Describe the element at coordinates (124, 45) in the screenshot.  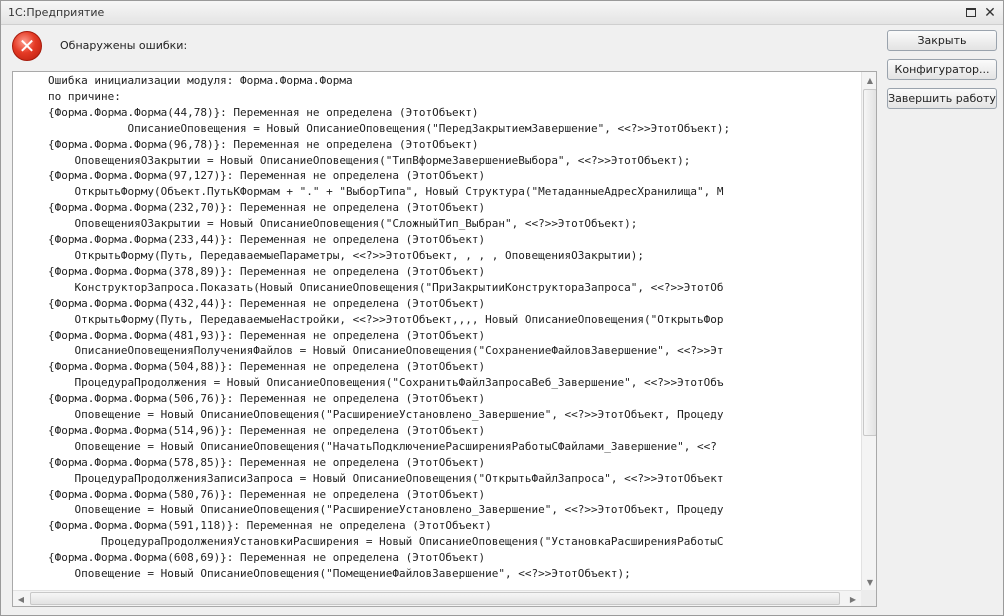
I see `error-message-label: Обнаружены ошибки:` at that location.